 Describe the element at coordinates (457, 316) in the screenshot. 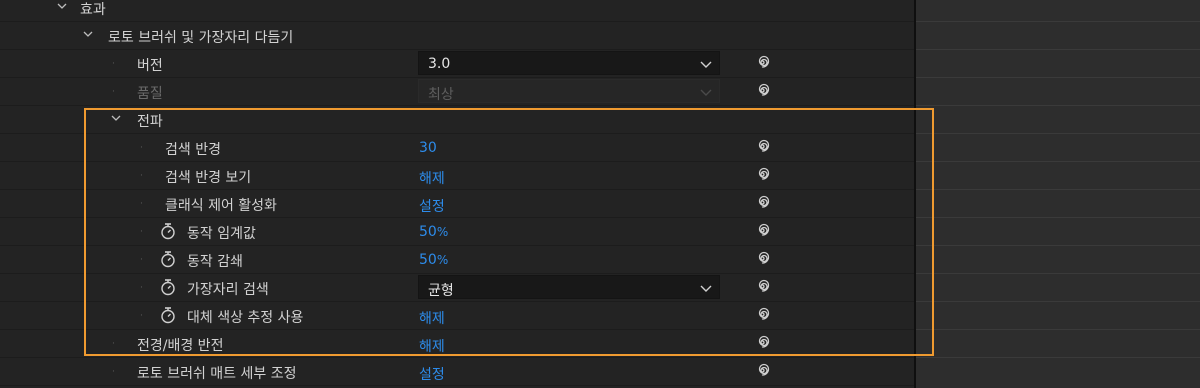

I see `property-row-alt-color-estimation: · 대체 색상 추정 사용 해제` at that location.